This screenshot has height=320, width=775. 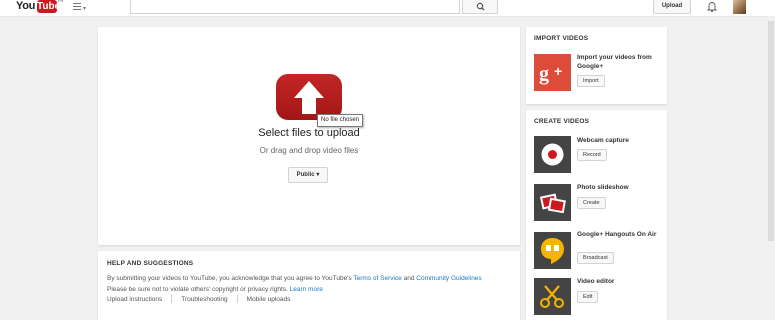 What do you see at coordinates (603, 187) in the screenshot?
I see `slideshow-label: Photo slideshow` at bounding box center [603, 187].